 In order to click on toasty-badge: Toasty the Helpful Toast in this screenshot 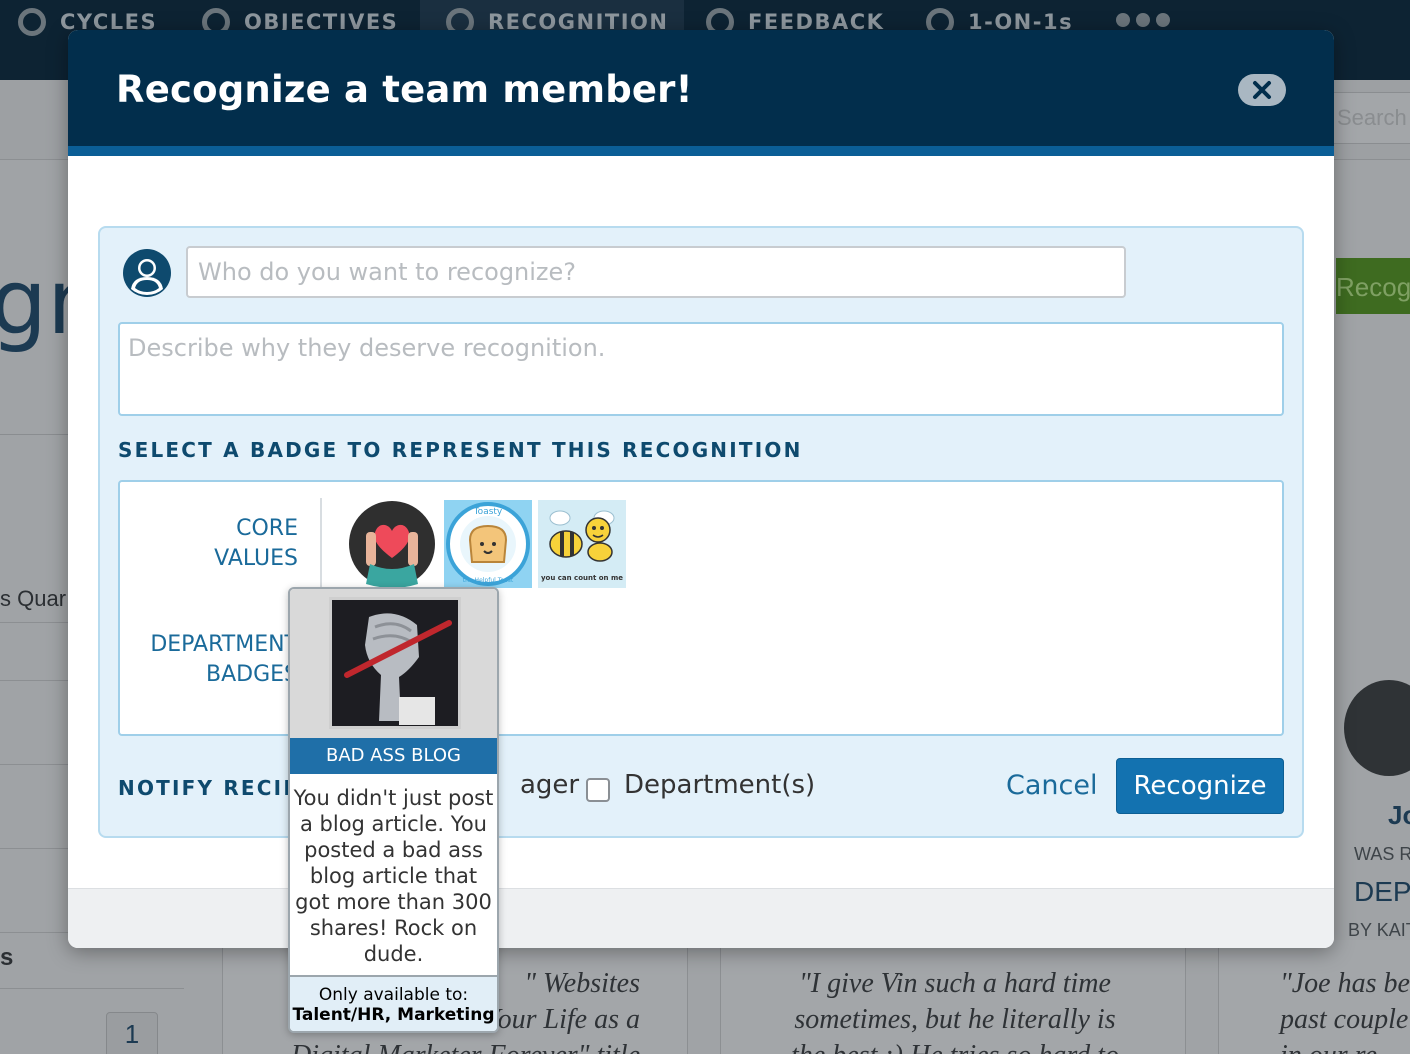, I will do `click(488, 544)`.